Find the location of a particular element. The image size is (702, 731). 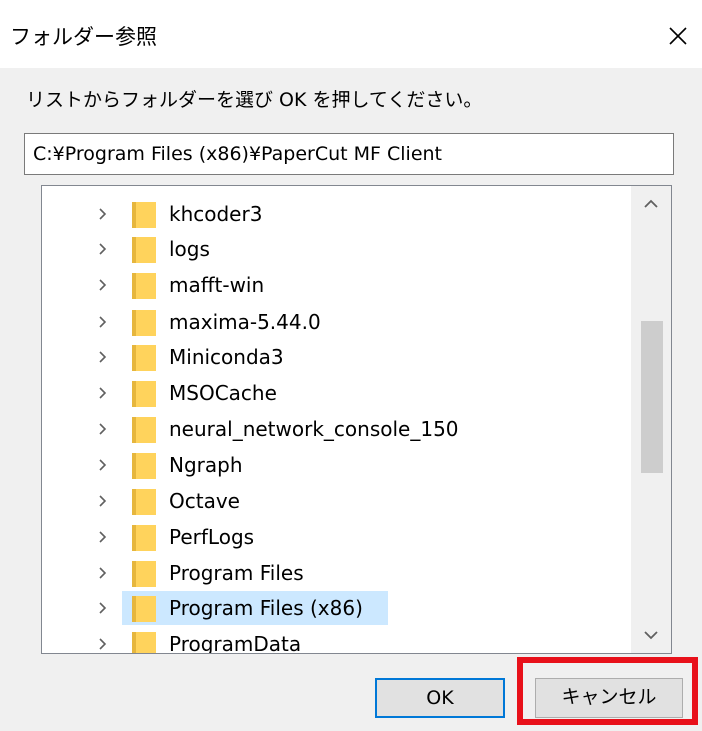

tree-item-label: ProgramData is located at coordinates (235, 643).